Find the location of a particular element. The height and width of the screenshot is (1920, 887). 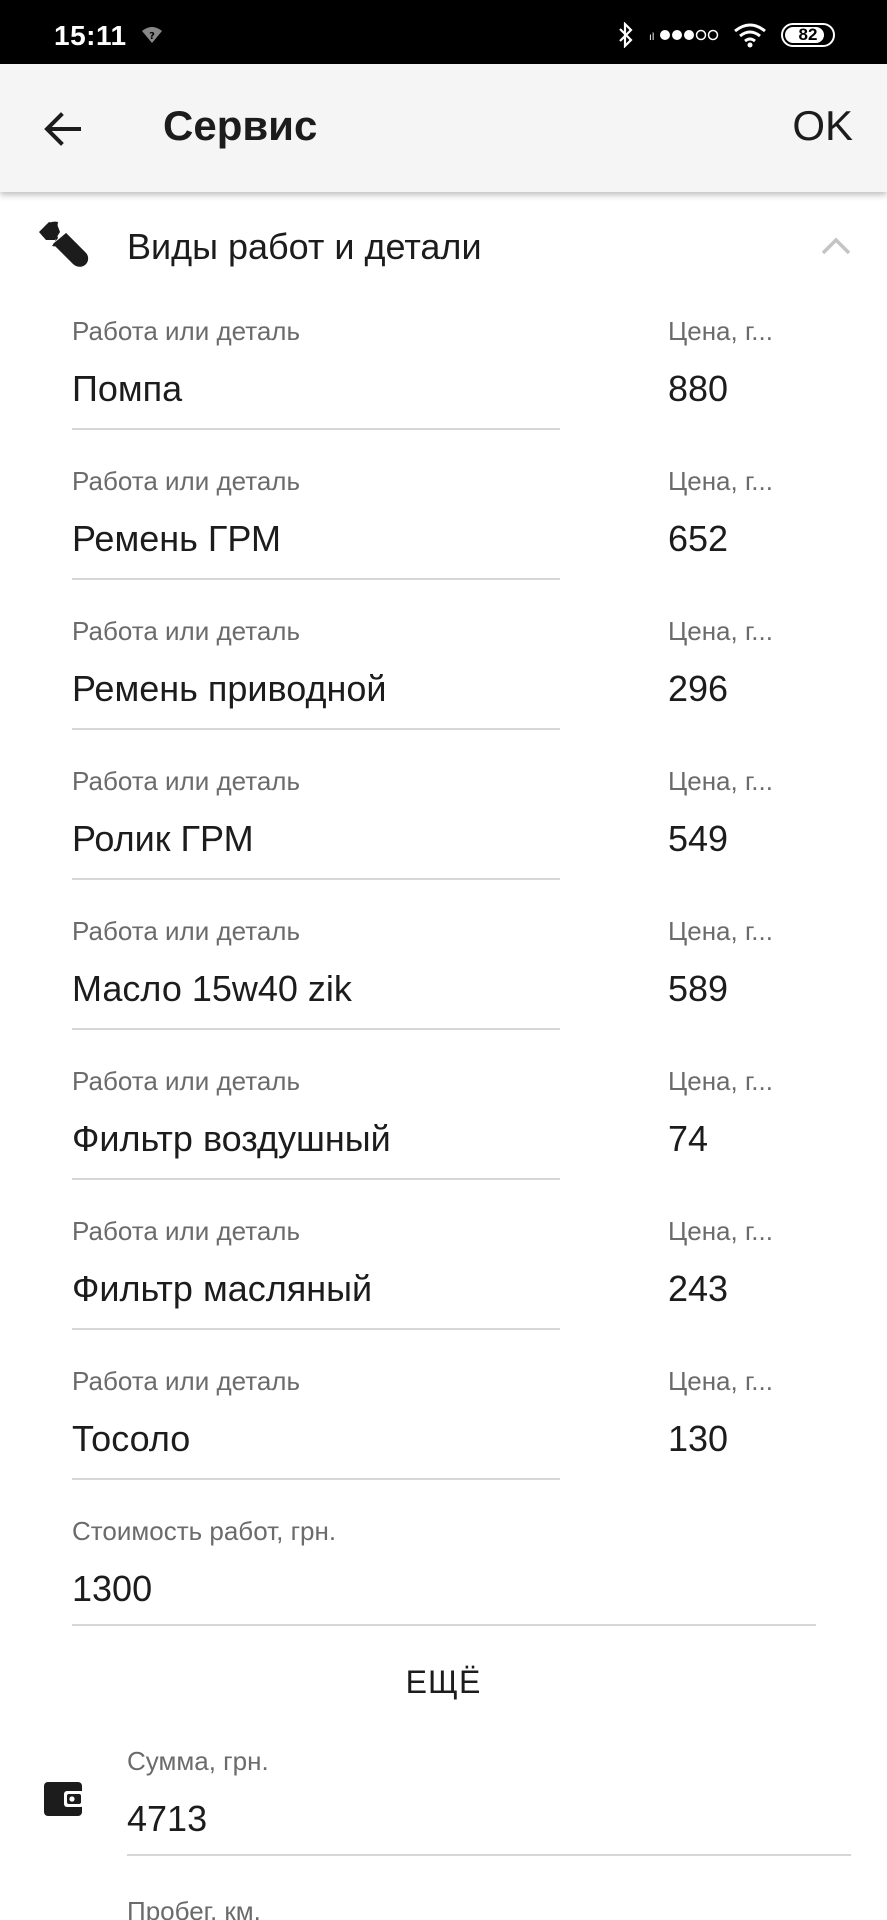

wifi-question-icon: ? is located at coordinates (152, 35).